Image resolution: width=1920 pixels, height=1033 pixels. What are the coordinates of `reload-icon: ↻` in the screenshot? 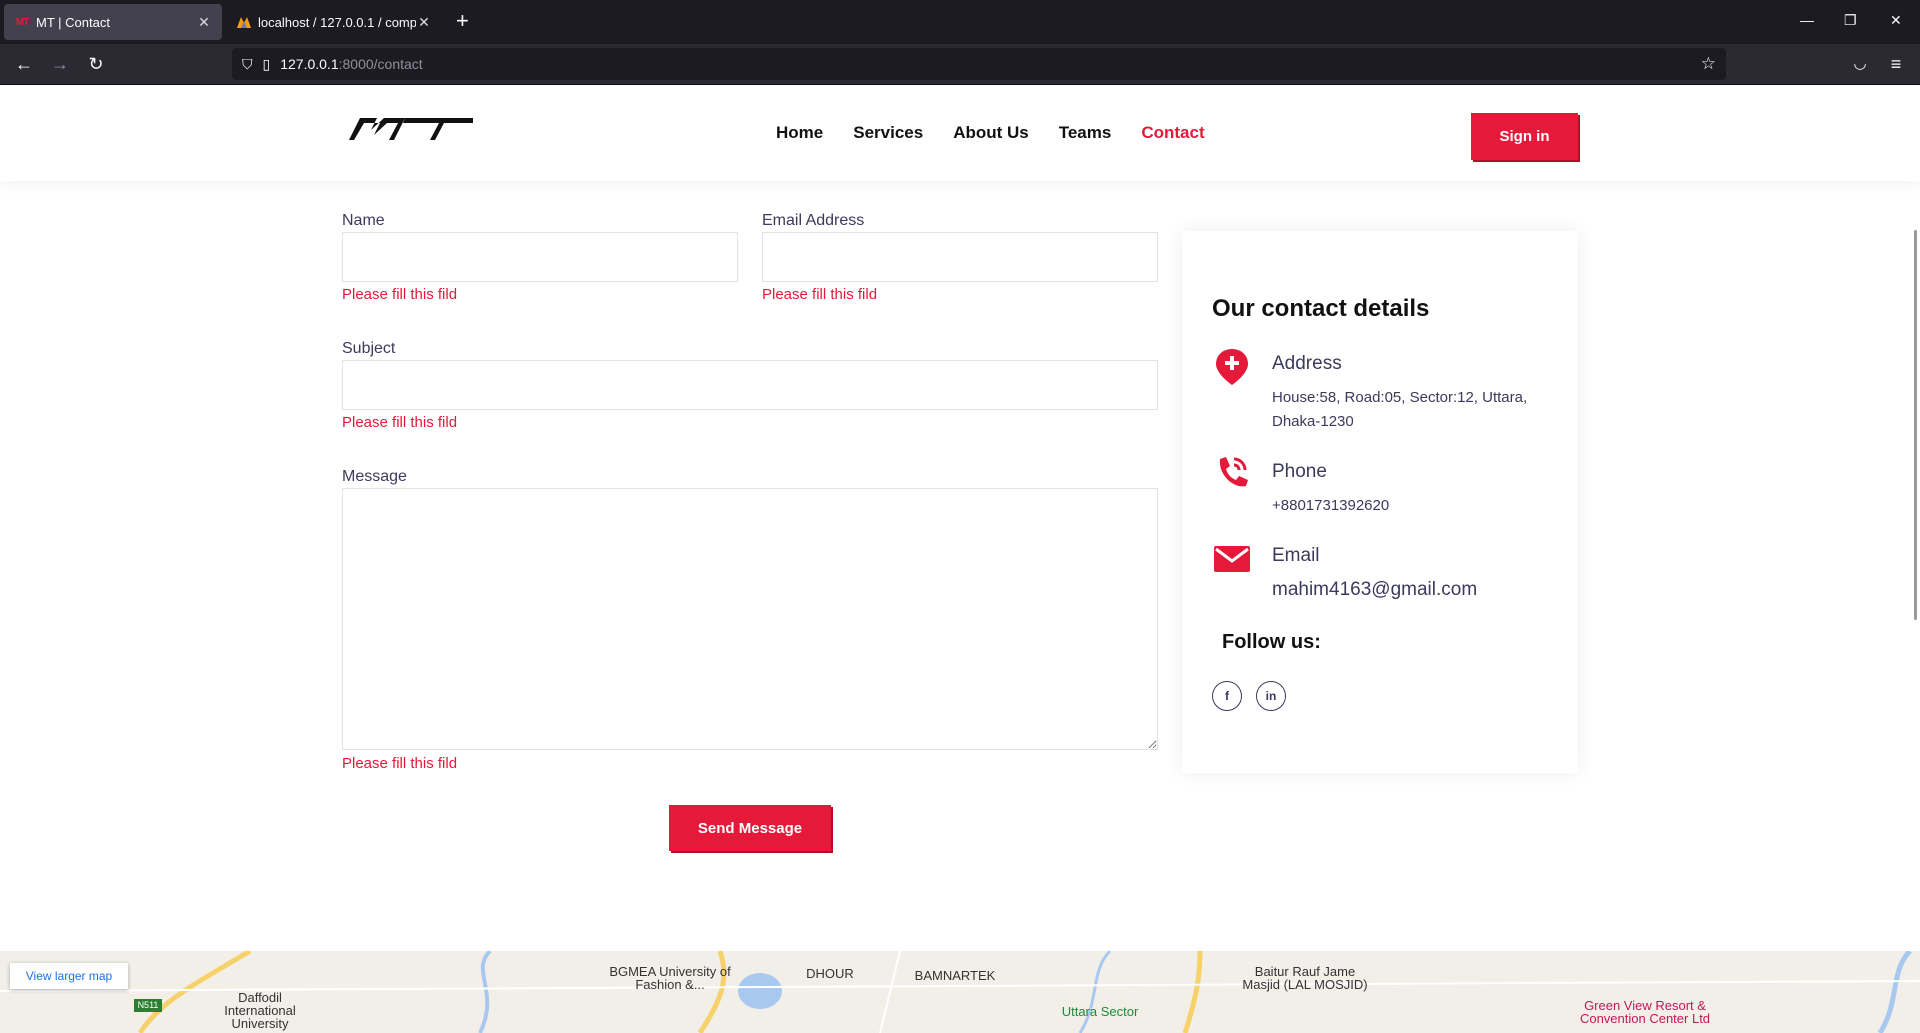 It's located at (96, 64).